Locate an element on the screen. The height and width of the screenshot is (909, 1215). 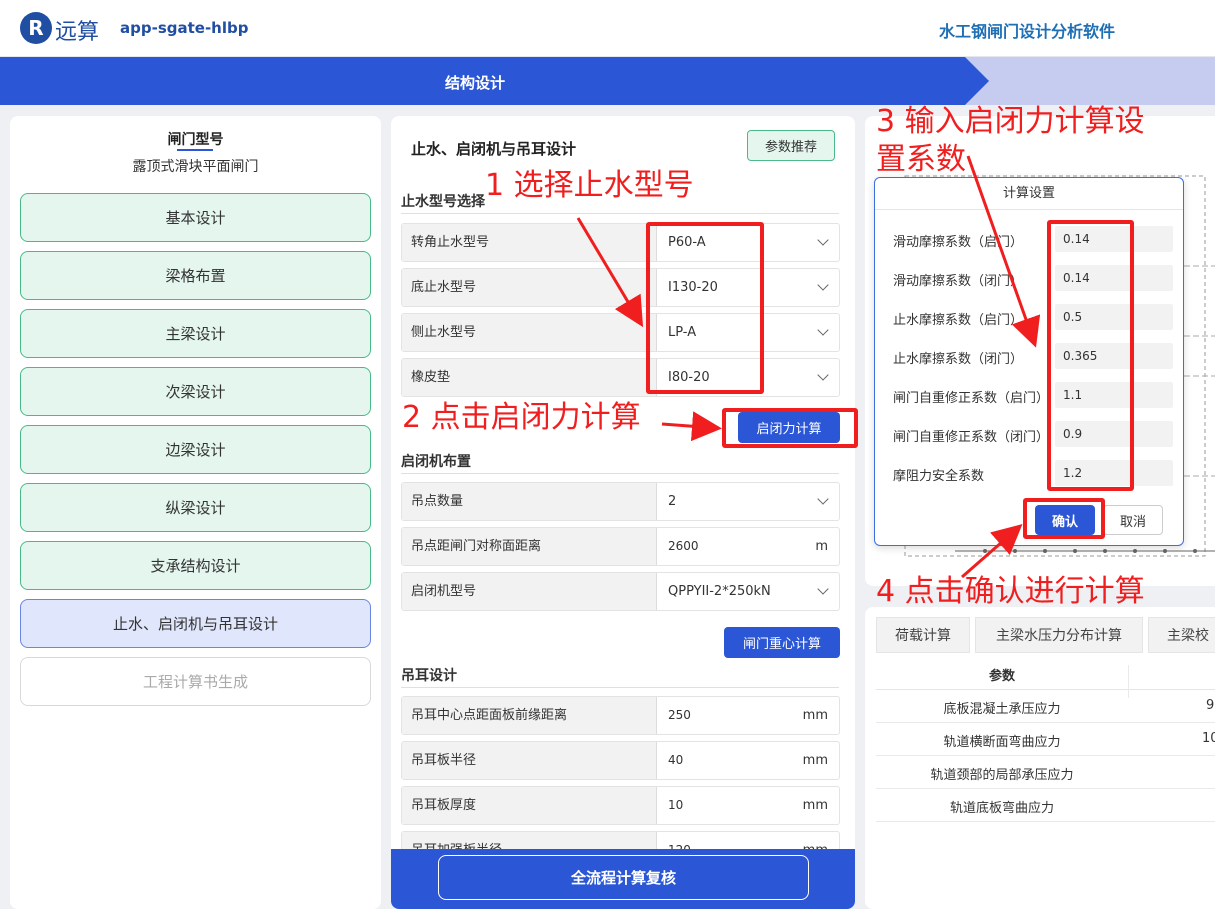
software-title: 水工钢闸门设计分析软件 is located at coordinates (1026, 31).